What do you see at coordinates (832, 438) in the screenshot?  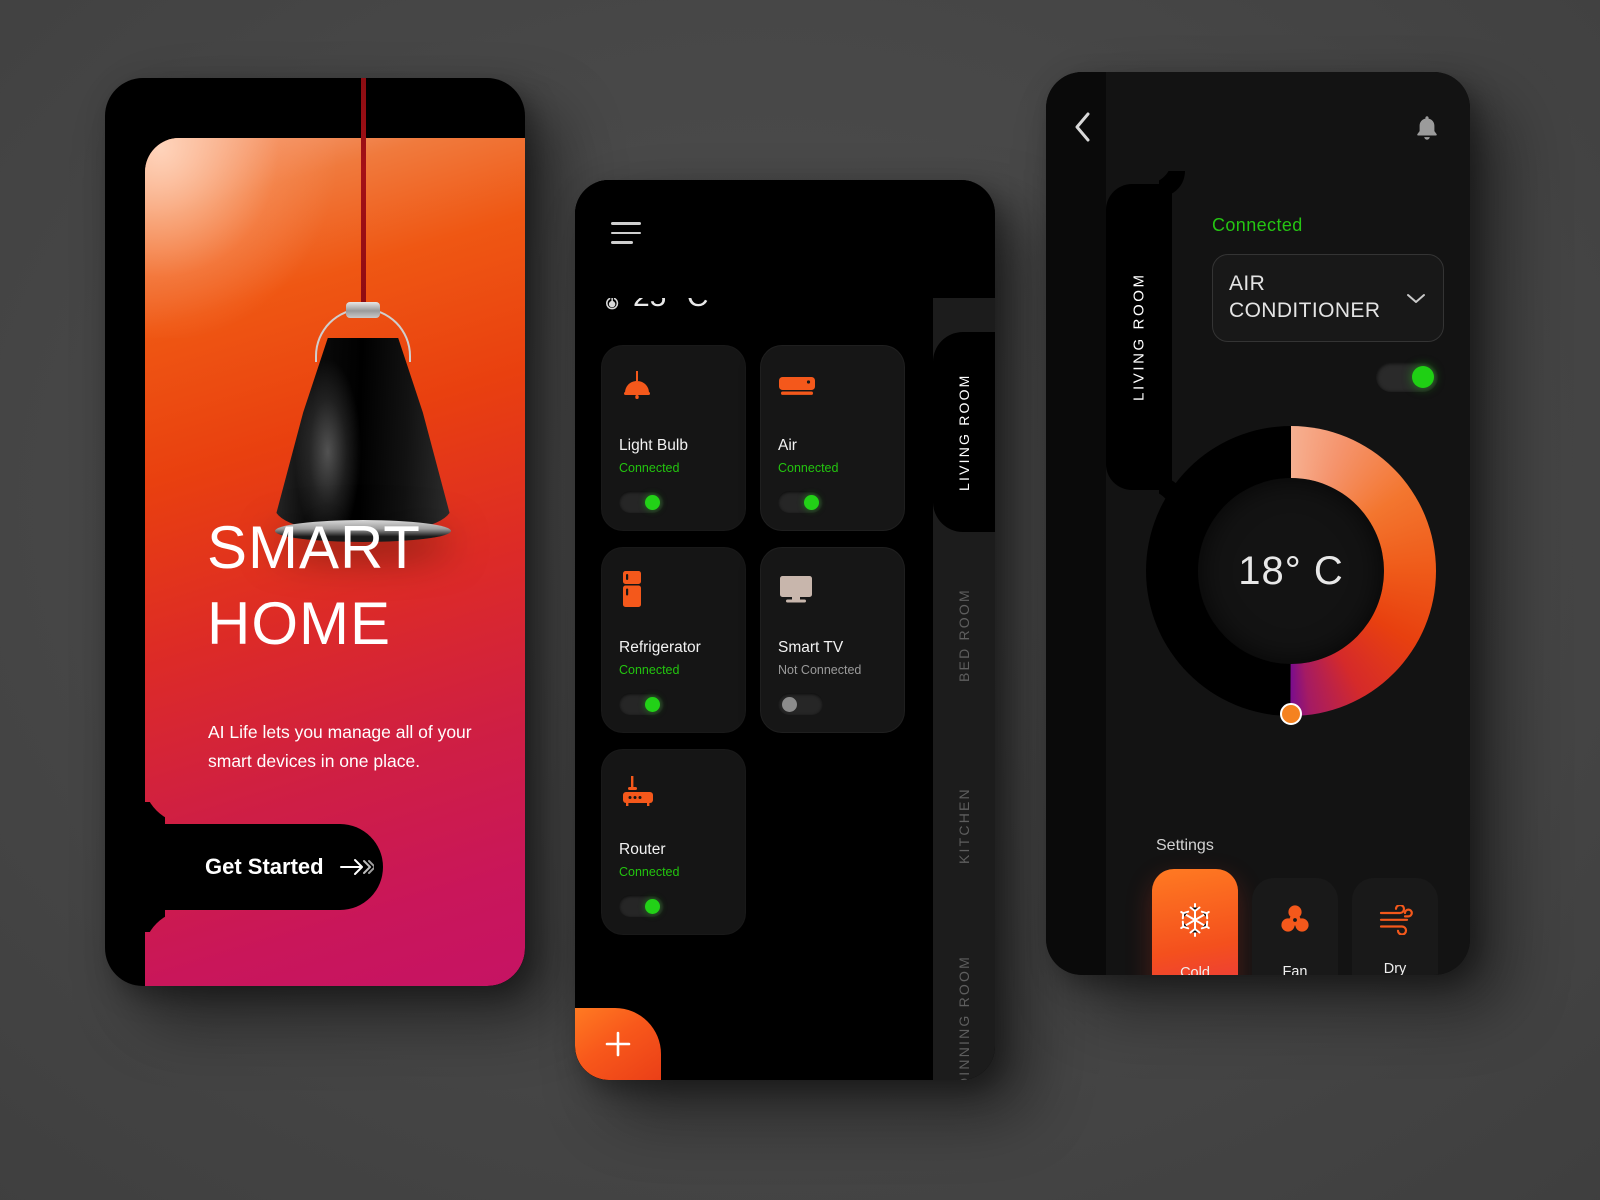 I see `device-card-air: Air Connected` at bounding box center [832, 438].